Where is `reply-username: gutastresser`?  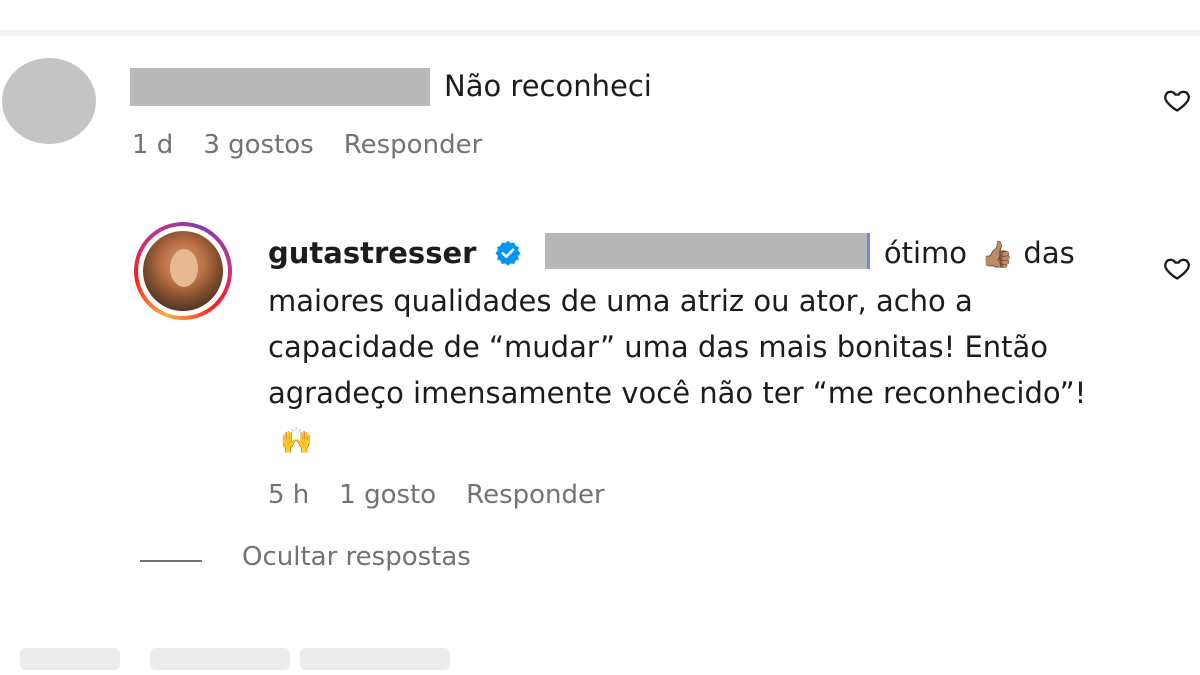 reply-username: gutastresser is located at coordinates (372, 253).